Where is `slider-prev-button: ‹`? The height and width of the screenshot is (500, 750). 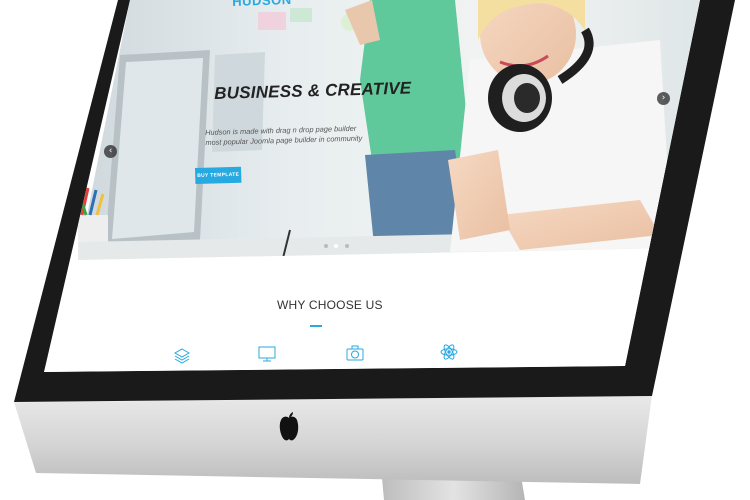 slider-prev-button: ‹ is located at coordinates (110, 151).